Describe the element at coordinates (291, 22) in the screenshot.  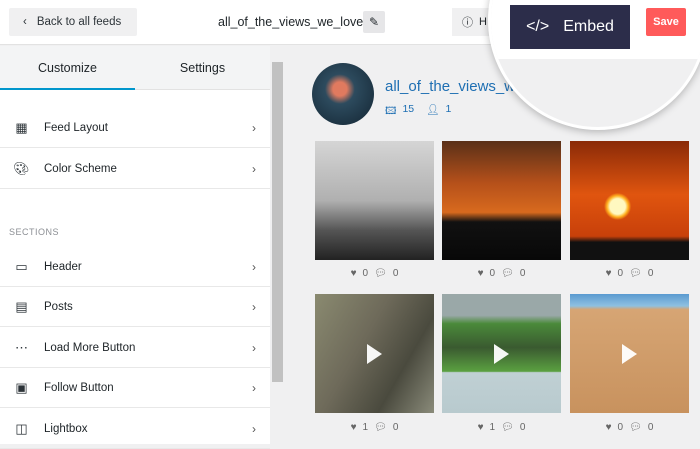
I see `feed-title: all_of_the_views_we_love` at that location.